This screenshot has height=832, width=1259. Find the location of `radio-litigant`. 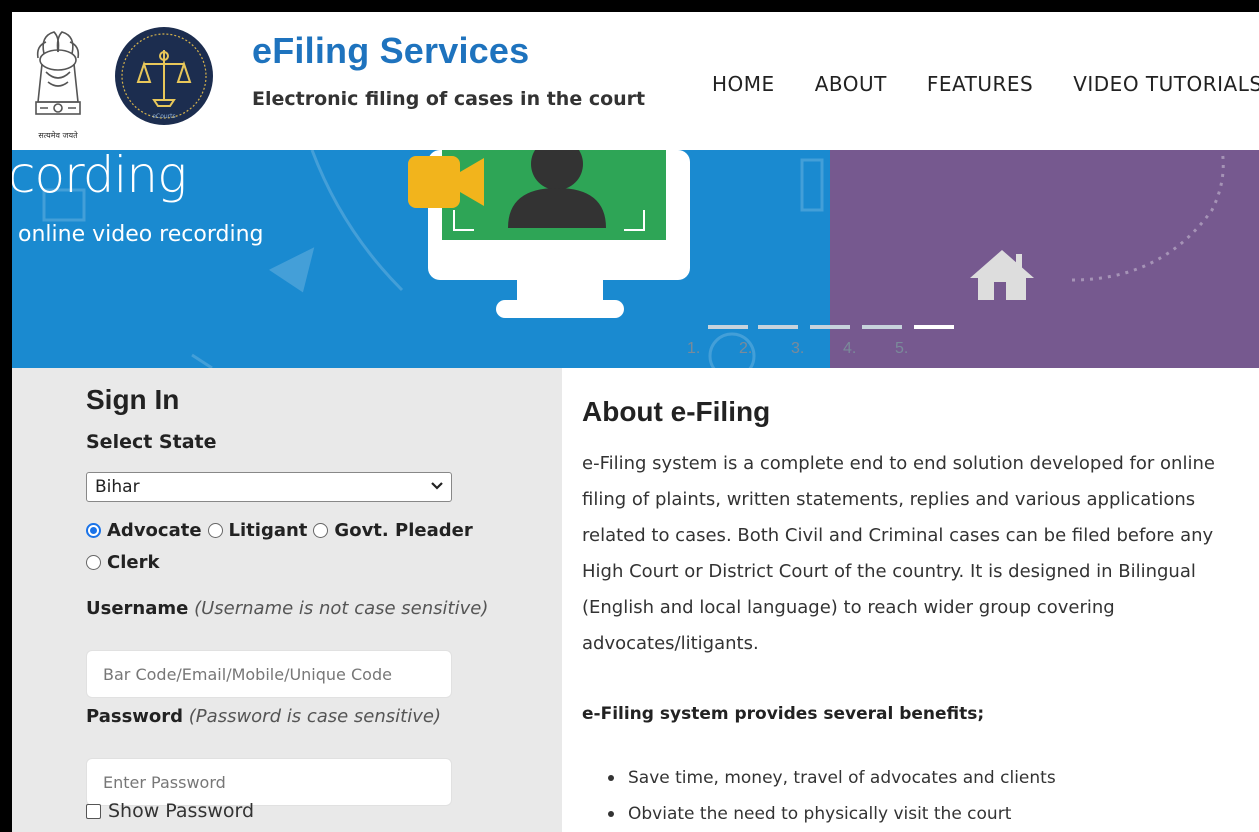

radio-litigant is located at coordinates (215, 530).